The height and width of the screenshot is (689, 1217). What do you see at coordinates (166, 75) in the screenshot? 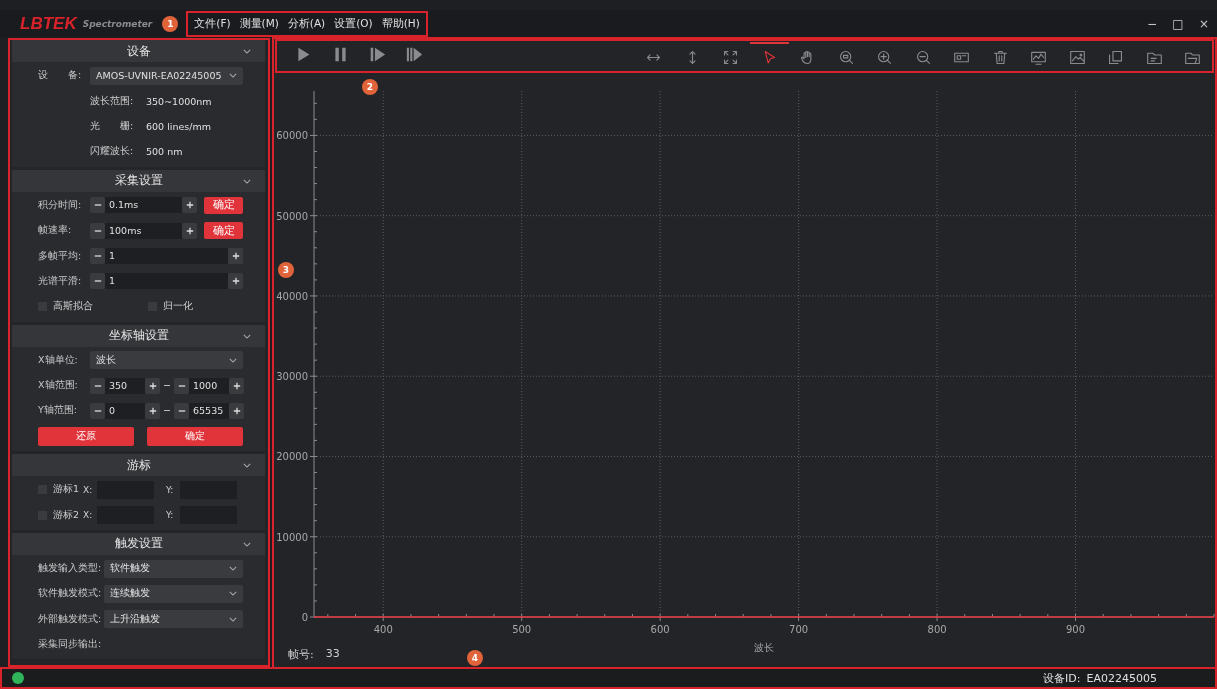
I see `dropdown: AMOS-UVNIR-EA02245005` at bounding box center [166, 75].